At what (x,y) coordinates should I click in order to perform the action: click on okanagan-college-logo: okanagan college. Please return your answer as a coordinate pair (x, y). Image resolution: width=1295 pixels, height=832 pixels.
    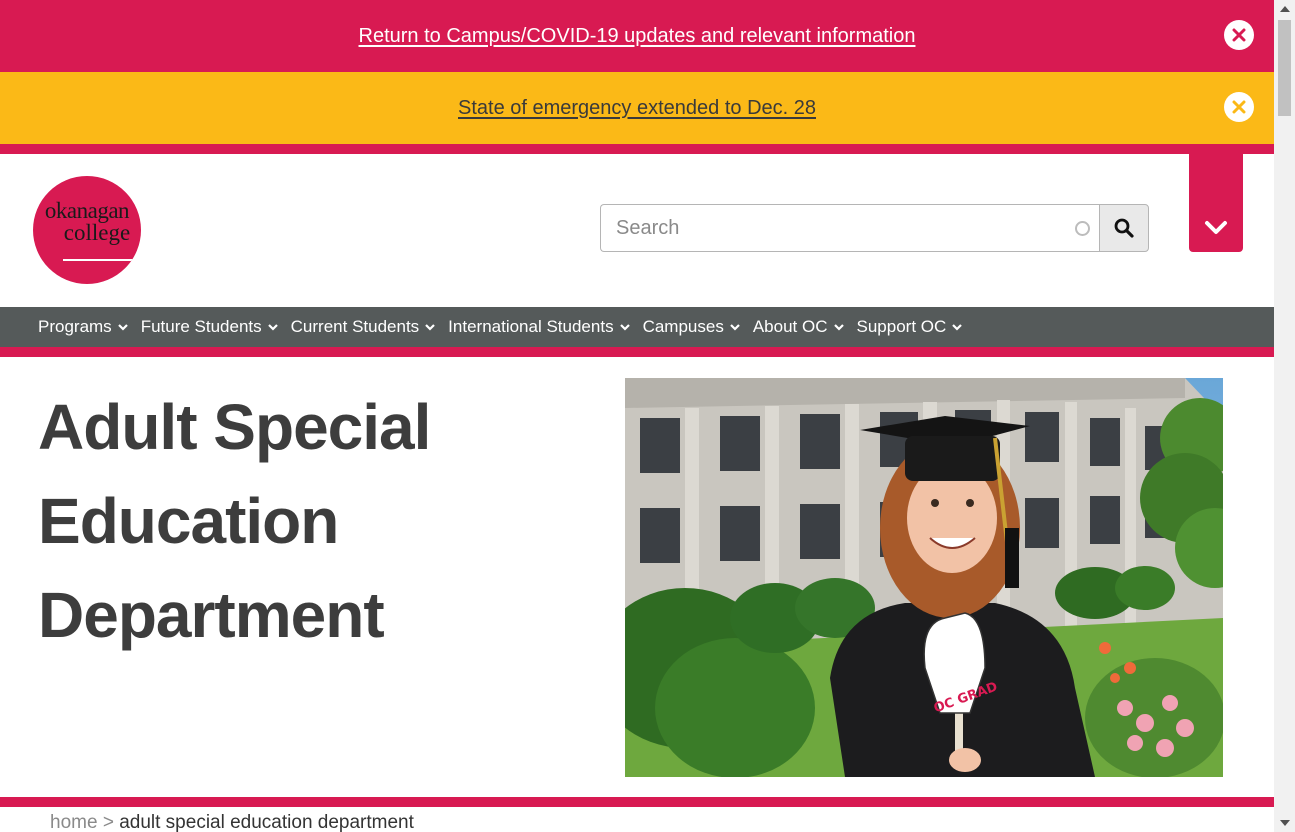
    Looking at the image, I should click on (87, 230).